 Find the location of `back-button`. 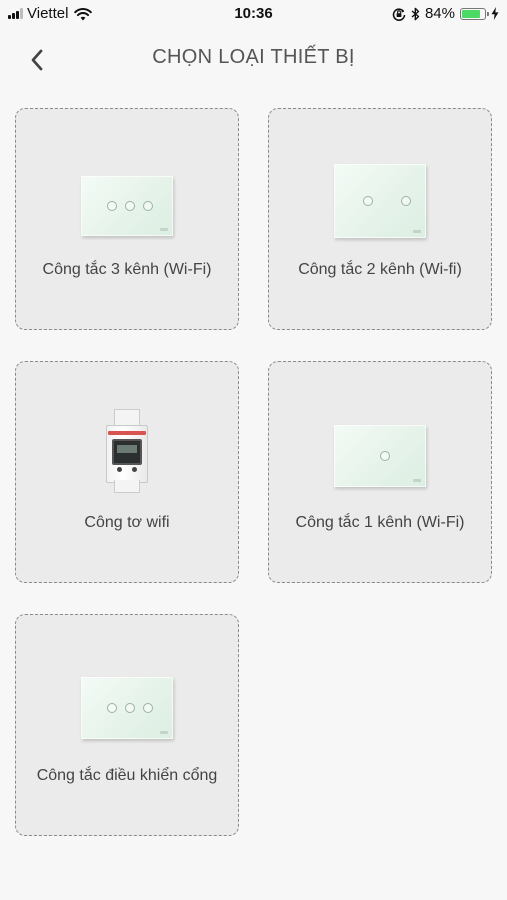

back-button is located at coordinates (37, 60).